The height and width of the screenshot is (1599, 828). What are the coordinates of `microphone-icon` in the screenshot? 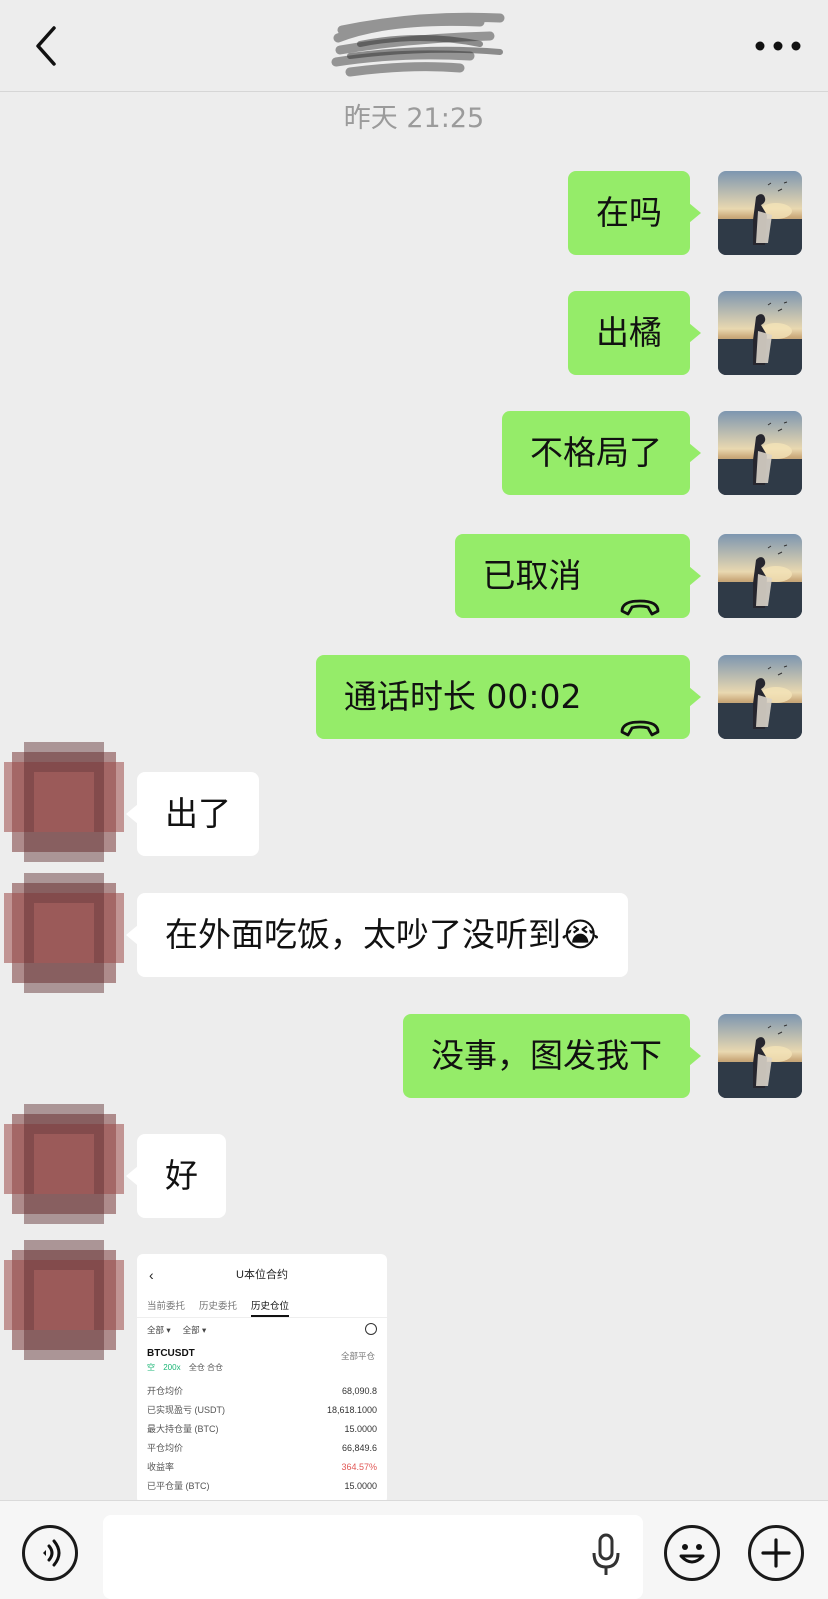 It's located at (606, 1555).